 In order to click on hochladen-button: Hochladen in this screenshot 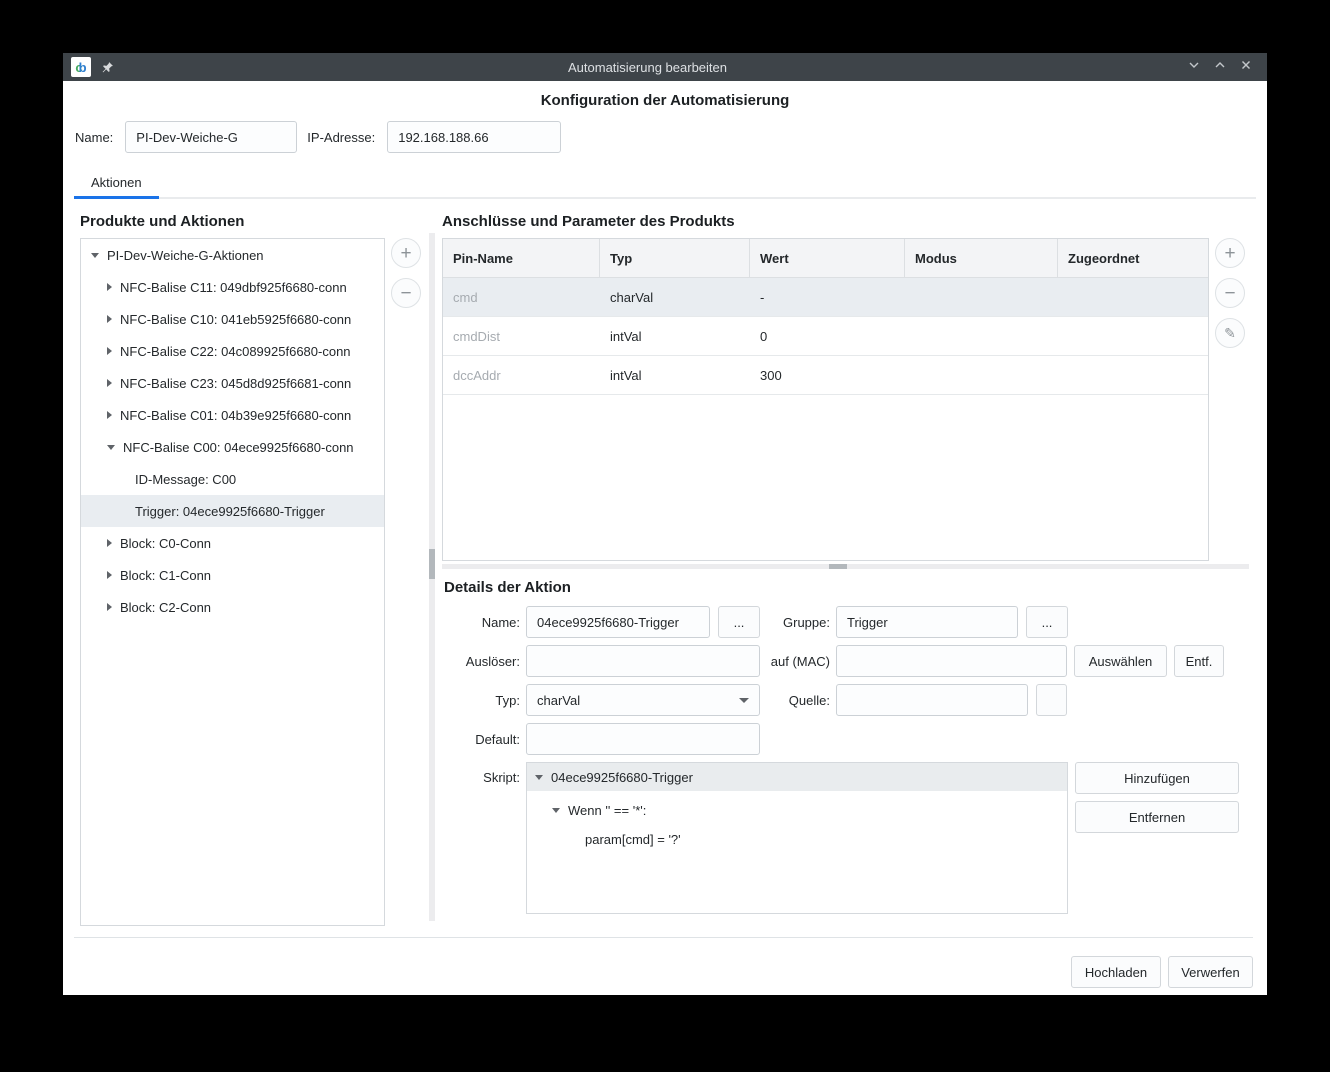, I will do `click(1116, 972)`.